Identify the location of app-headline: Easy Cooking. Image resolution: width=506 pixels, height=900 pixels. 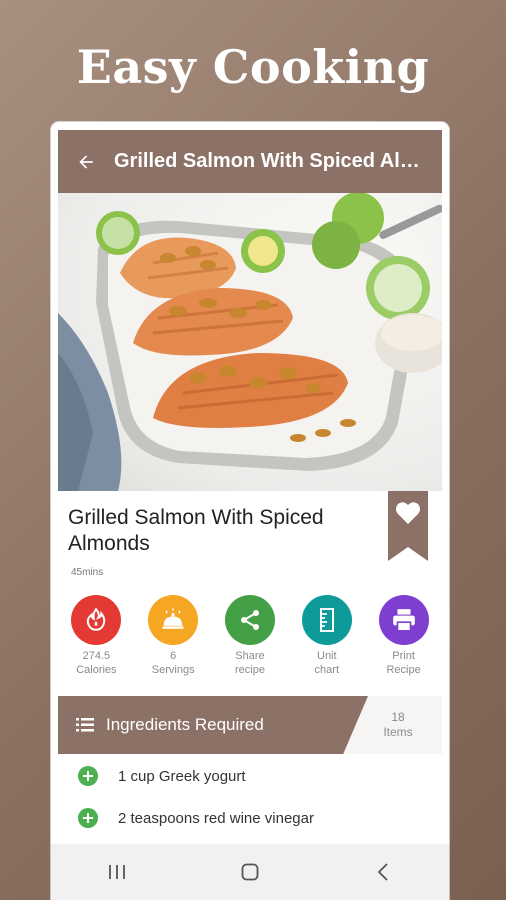
(253, 67).